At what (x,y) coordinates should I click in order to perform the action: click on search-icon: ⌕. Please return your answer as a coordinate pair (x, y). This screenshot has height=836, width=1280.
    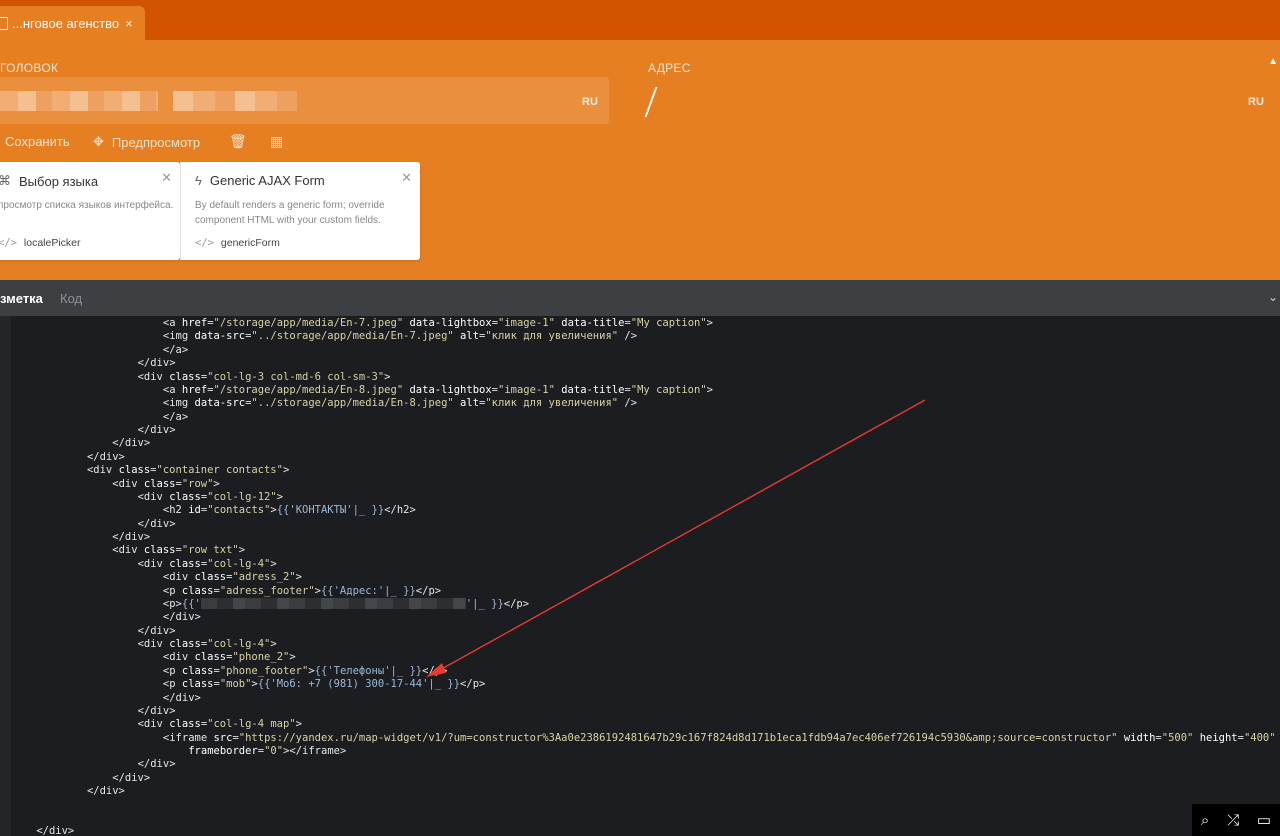
    Looking at the image, I should click on (1205, 820).